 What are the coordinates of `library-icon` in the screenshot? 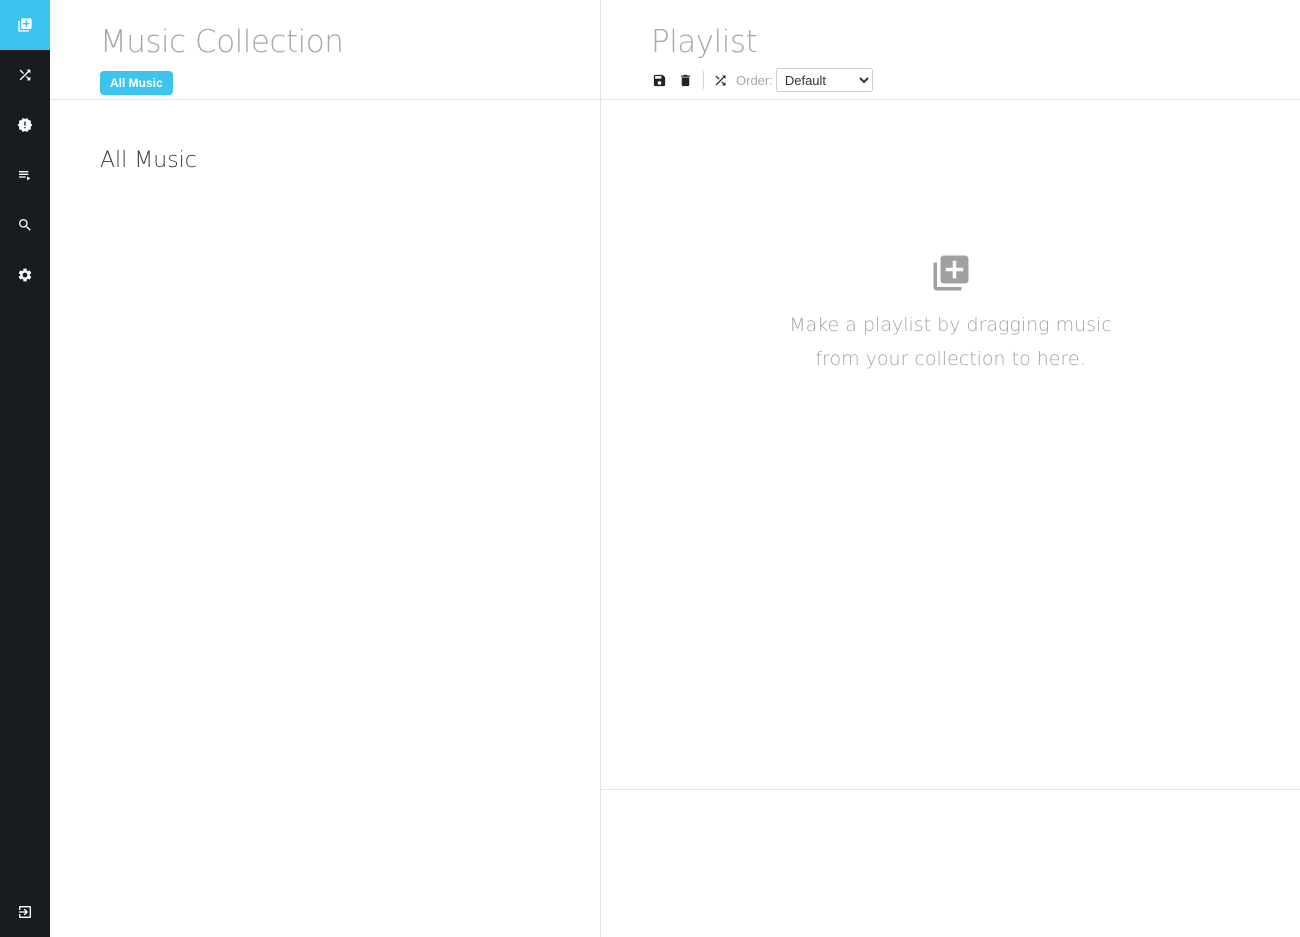 It's located at (25, 25).